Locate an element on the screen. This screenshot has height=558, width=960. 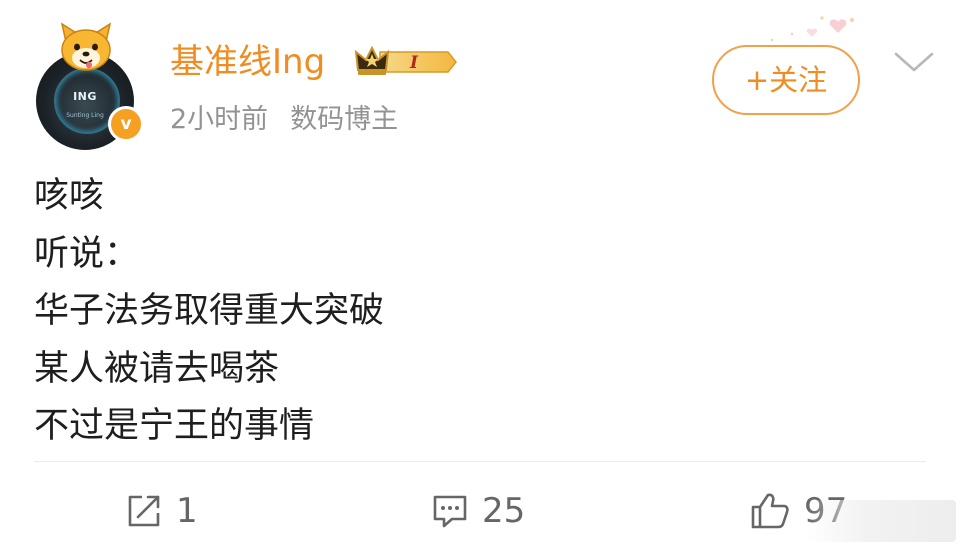
chevron-down-icon is located at coordinates (914, 61).